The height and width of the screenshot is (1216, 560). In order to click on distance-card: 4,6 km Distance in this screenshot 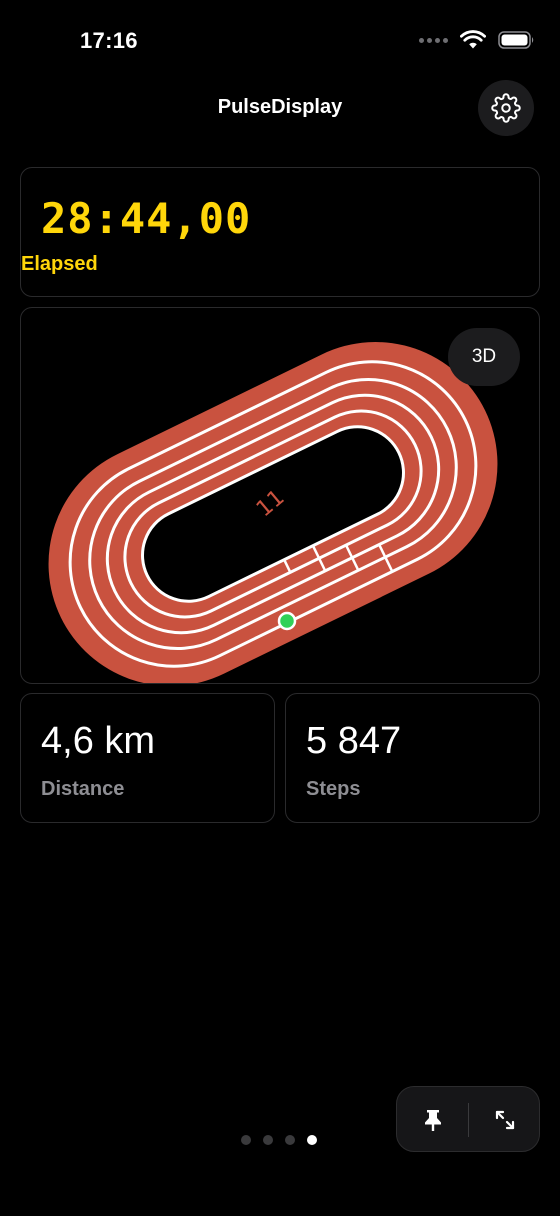, I will do `click(147, 758)`.